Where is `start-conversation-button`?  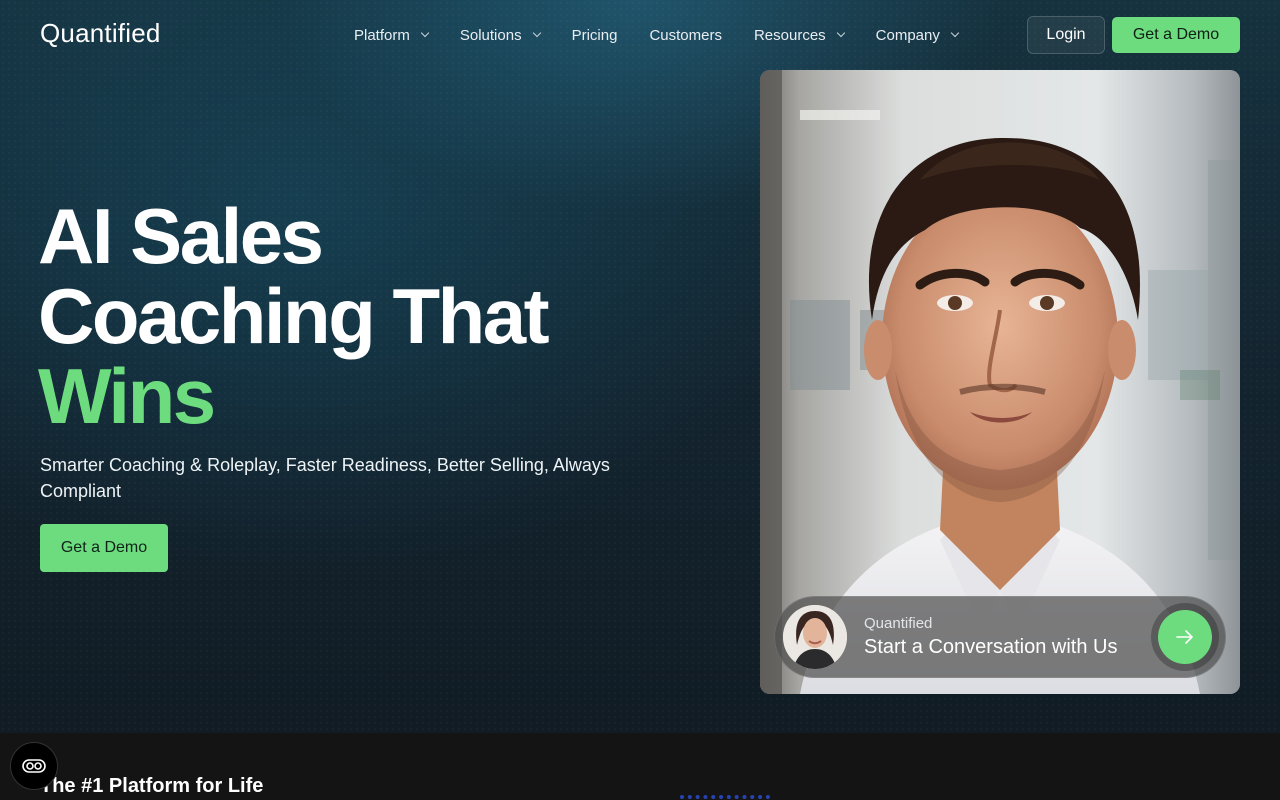
start-conversation-button is located at coordinates (1185, 637).